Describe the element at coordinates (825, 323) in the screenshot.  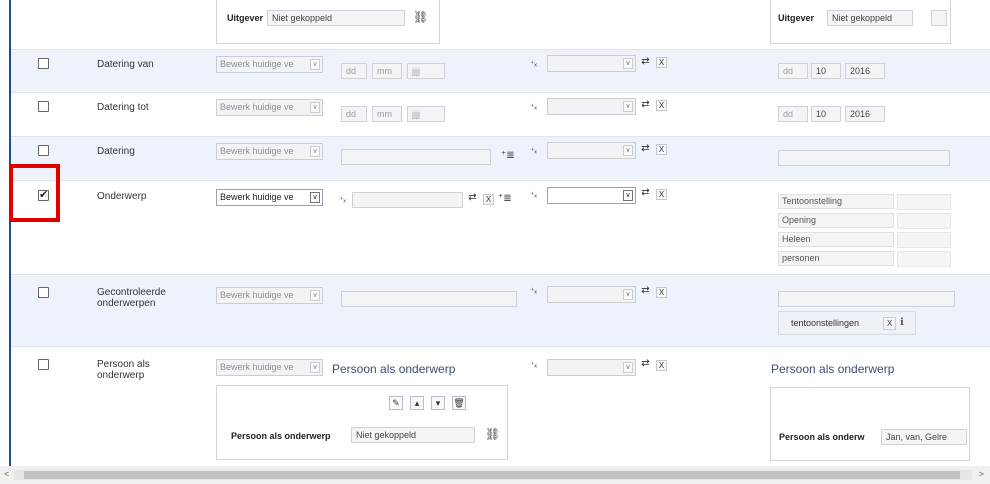
I see `chip-label: tentoonstellingen` at that location.